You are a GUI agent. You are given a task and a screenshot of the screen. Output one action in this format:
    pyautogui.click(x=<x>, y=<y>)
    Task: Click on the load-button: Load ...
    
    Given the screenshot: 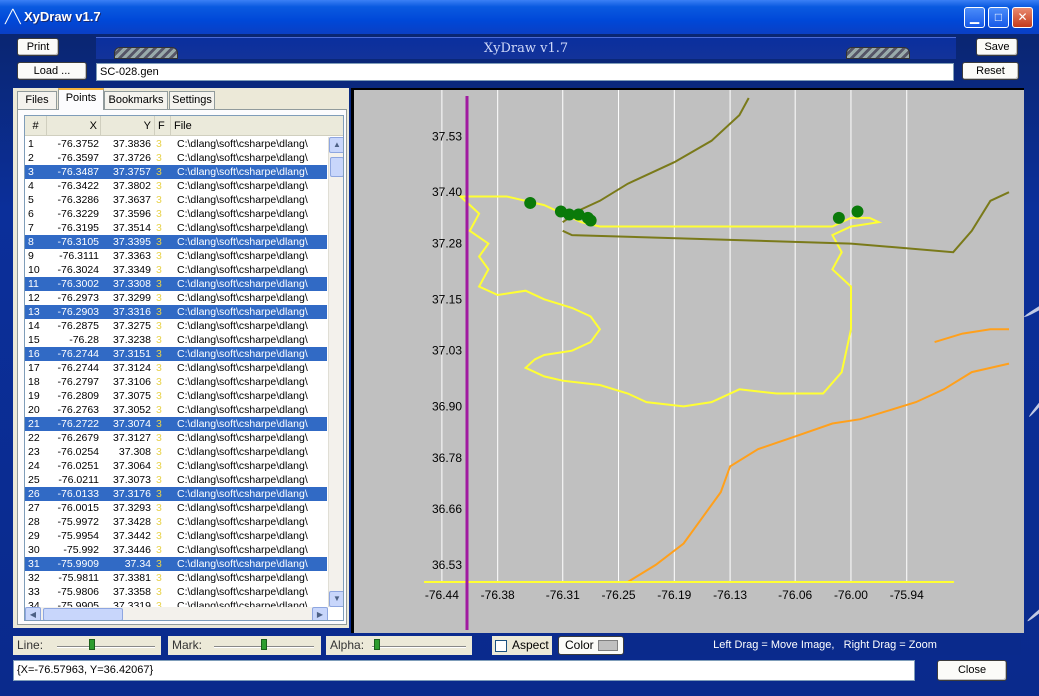 What is the action you would take?
    pyautogui.click(x=52, y=71)
    